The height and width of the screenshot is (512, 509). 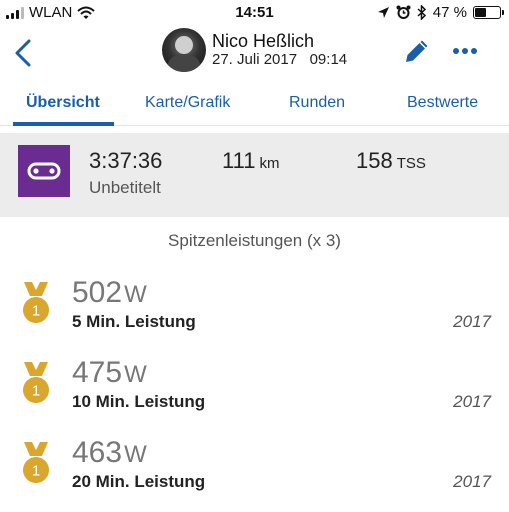 I want to click on tab-laps: Runden, so click(x=317, y=103).